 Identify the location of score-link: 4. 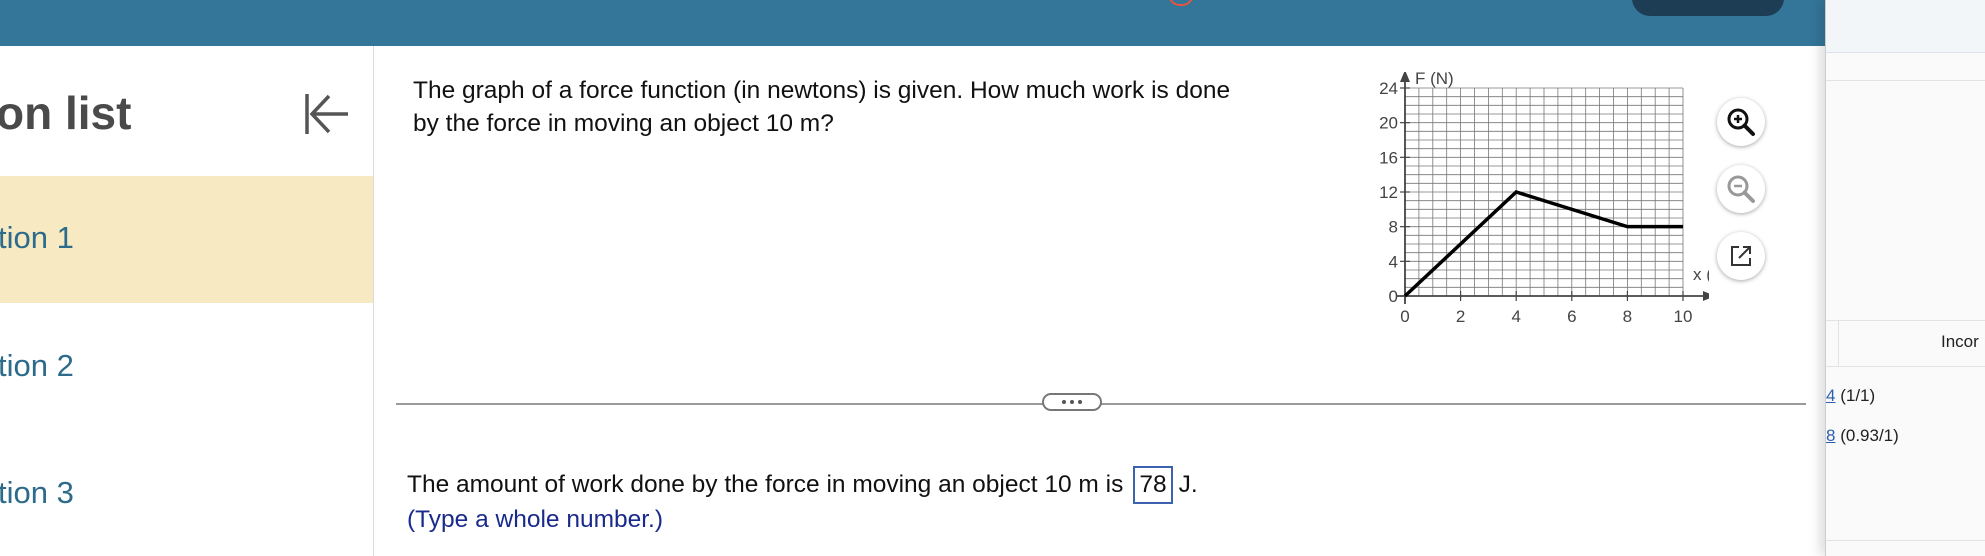
(1830, 395).